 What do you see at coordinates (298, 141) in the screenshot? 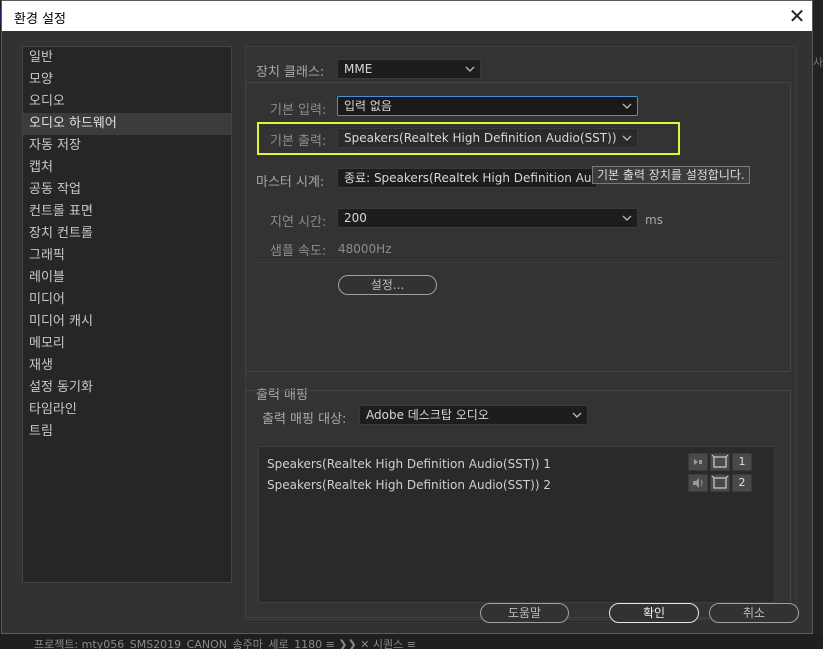
I see `default-output-label: 기본 출력:` at bounding box center [298, 141].